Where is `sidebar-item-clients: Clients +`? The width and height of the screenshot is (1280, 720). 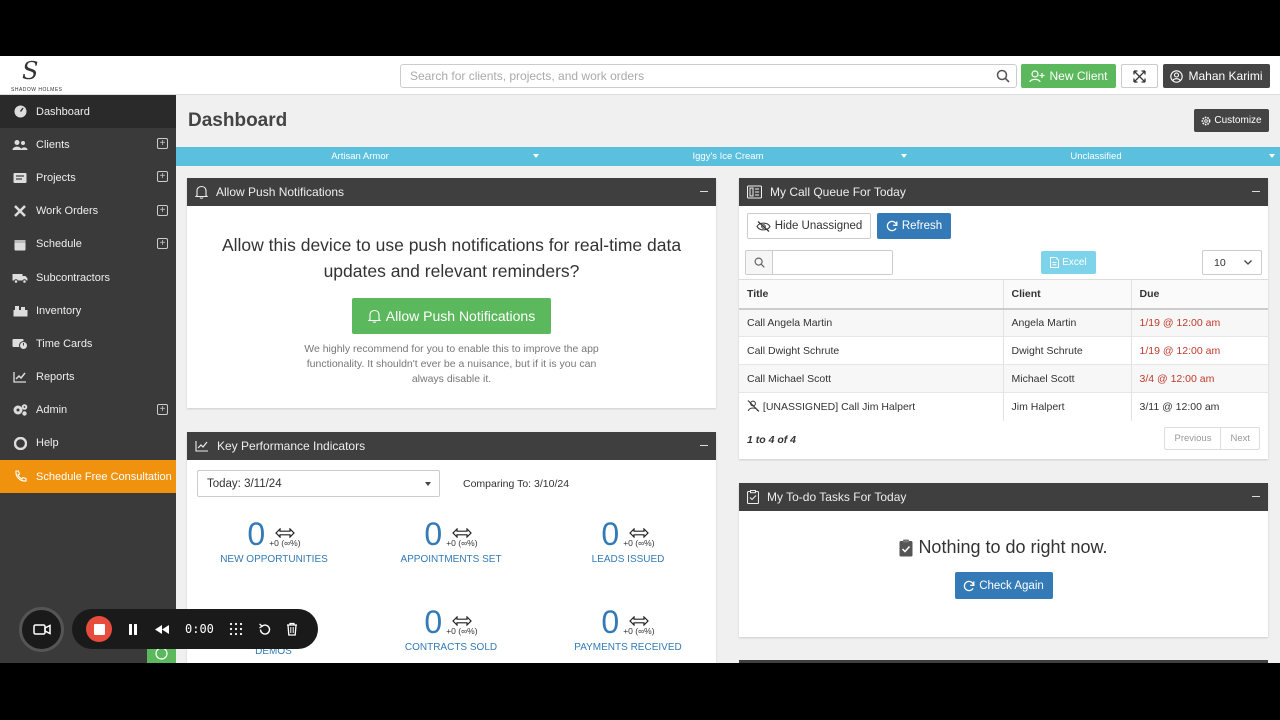 sidebar-item-clients: Clients + is located at coordinates (88, 144).